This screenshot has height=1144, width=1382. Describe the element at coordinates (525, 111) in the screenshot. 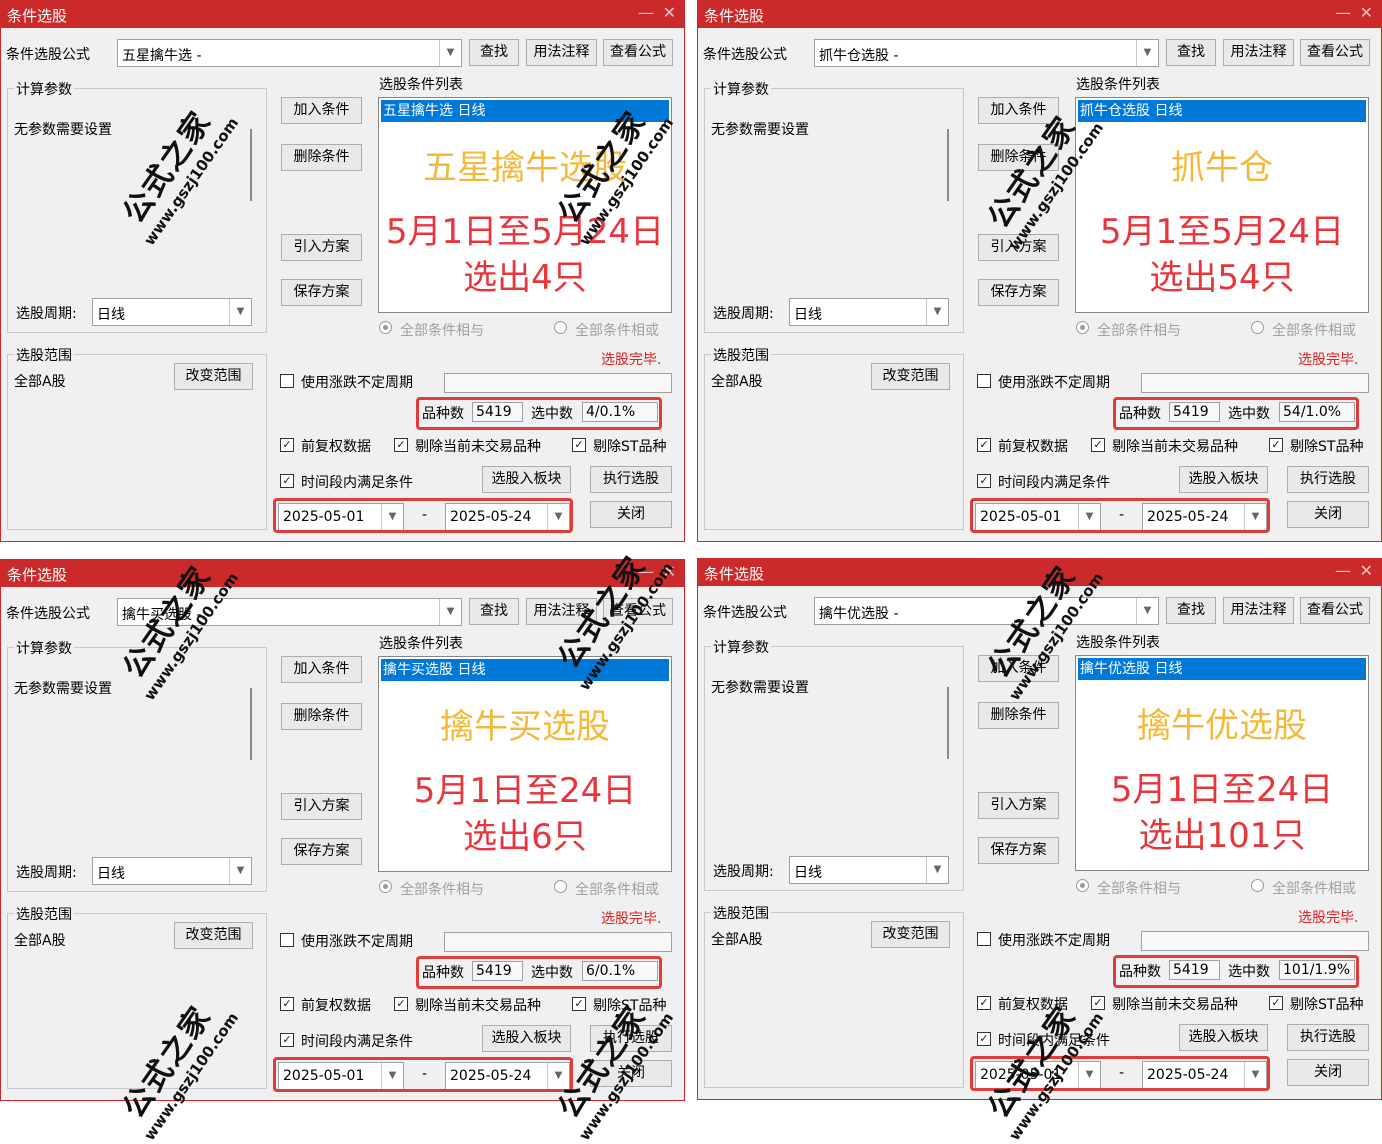

I see `condition-list-item: 五星擒牛选 日线` at that location.